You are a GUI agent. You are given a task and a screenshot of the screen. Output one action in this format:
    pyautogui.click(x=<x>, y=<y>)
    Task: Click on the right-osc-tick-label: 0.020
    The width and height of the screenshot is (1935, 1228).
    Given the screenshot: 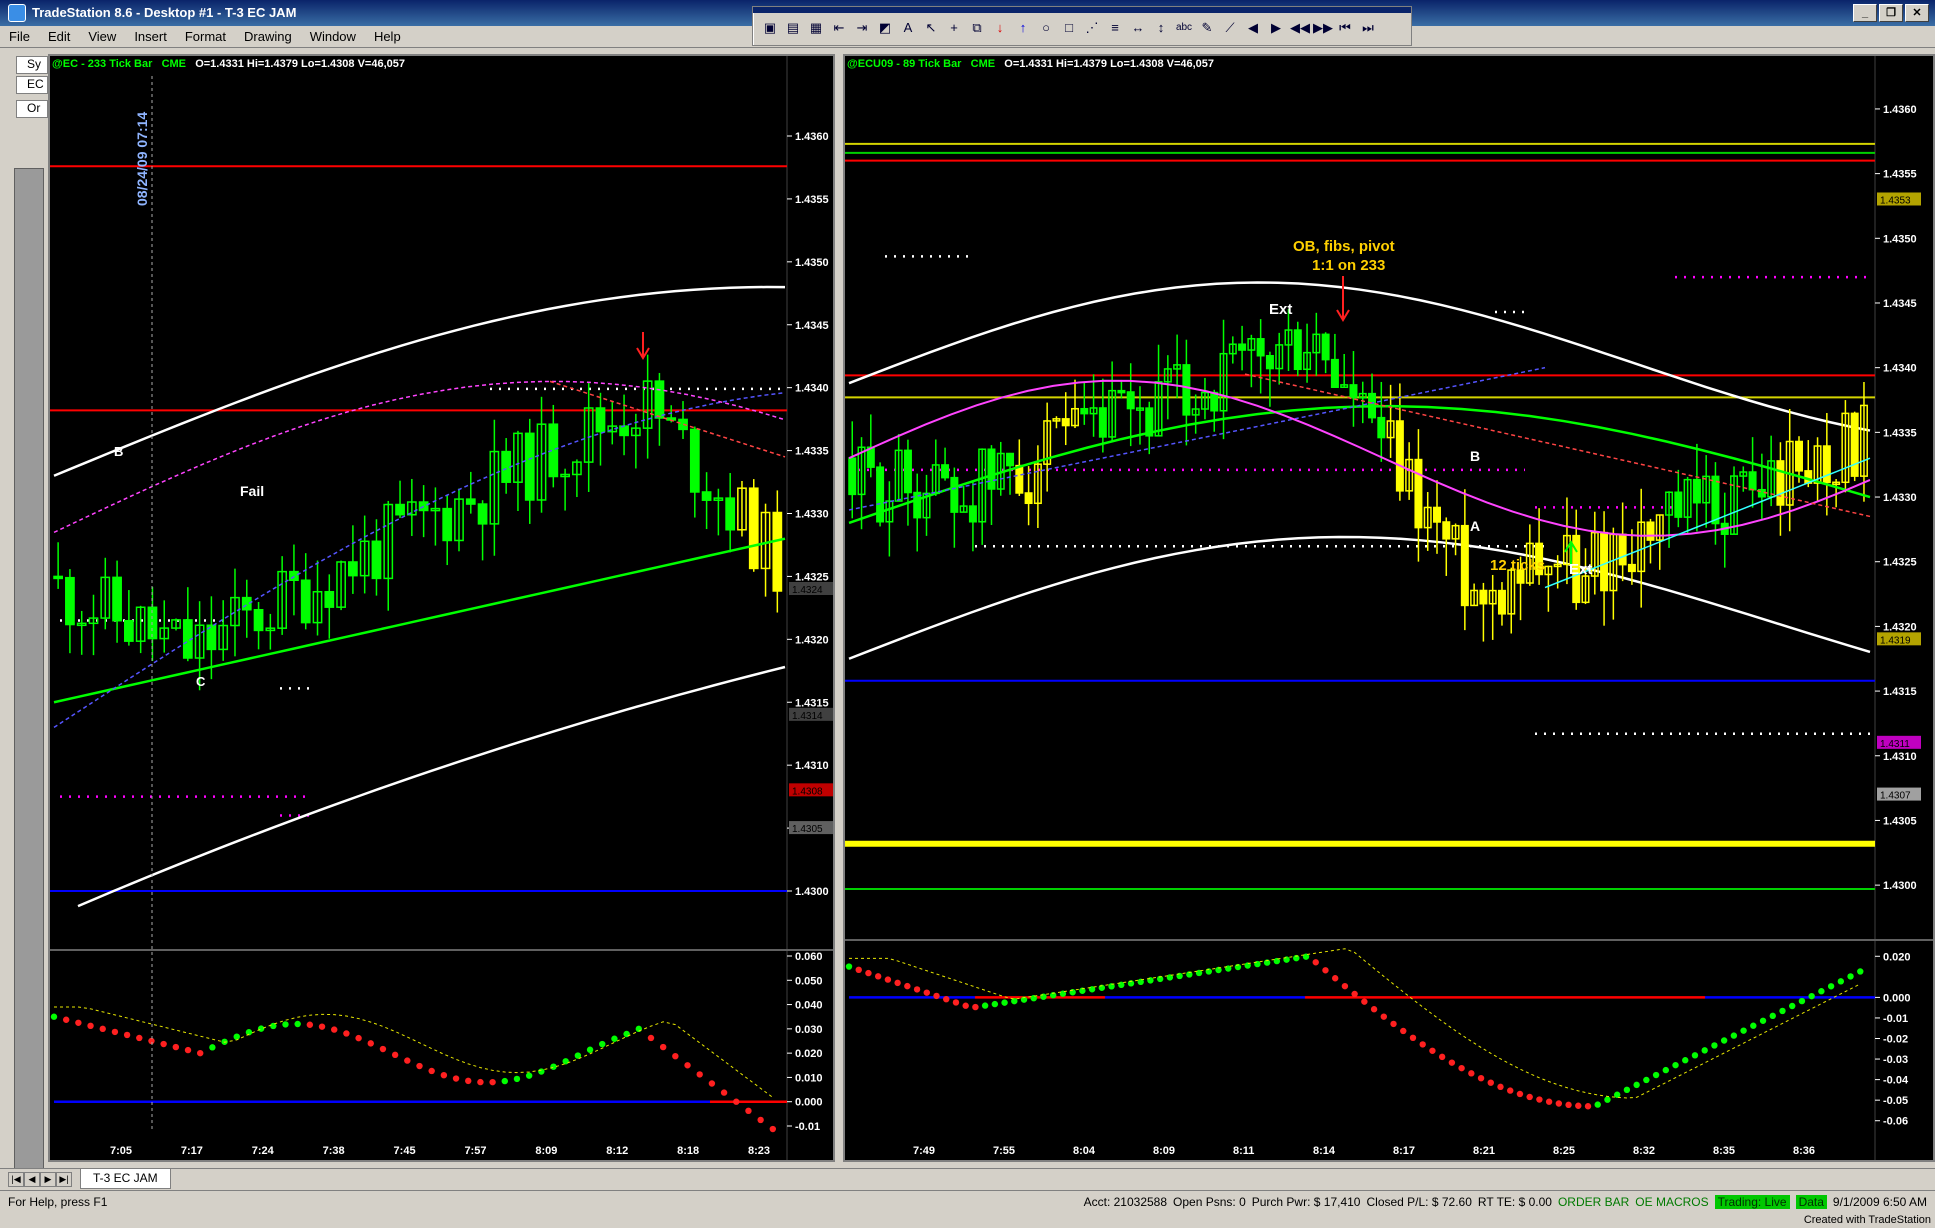 What is the action you would take?
    pyautogui.click(x=1897, y=957)
    